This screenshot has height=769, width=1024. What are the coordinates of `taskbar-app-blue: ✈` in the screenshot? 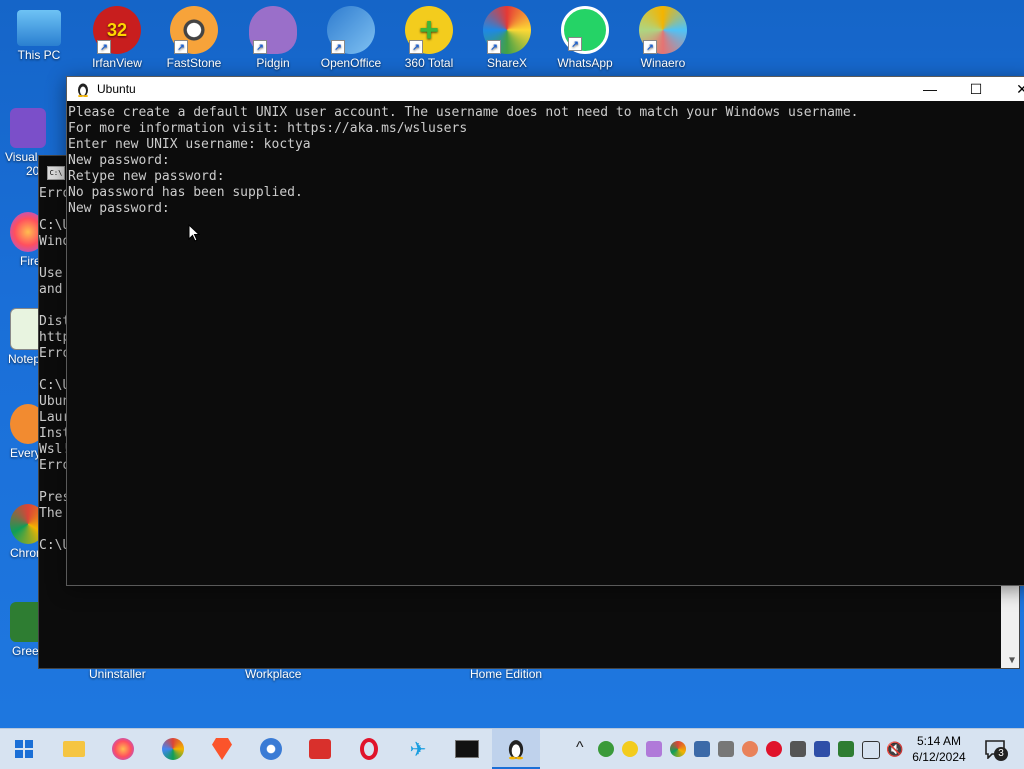 It's located at (418, 749).